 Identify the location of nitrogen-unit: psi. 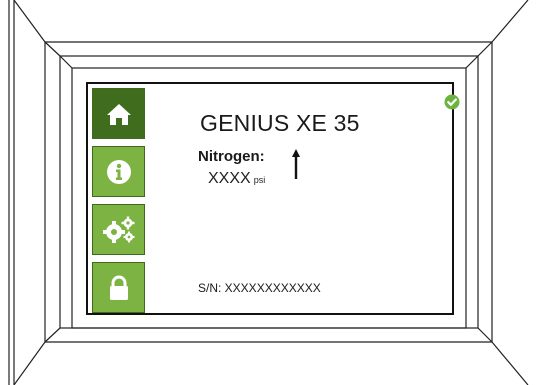
(259, 180).